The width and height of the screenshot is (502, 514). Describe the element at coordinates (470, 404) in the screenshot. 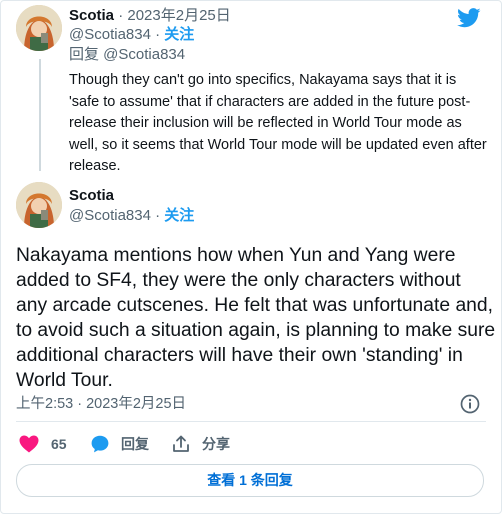

I see `info-icon` at that location.